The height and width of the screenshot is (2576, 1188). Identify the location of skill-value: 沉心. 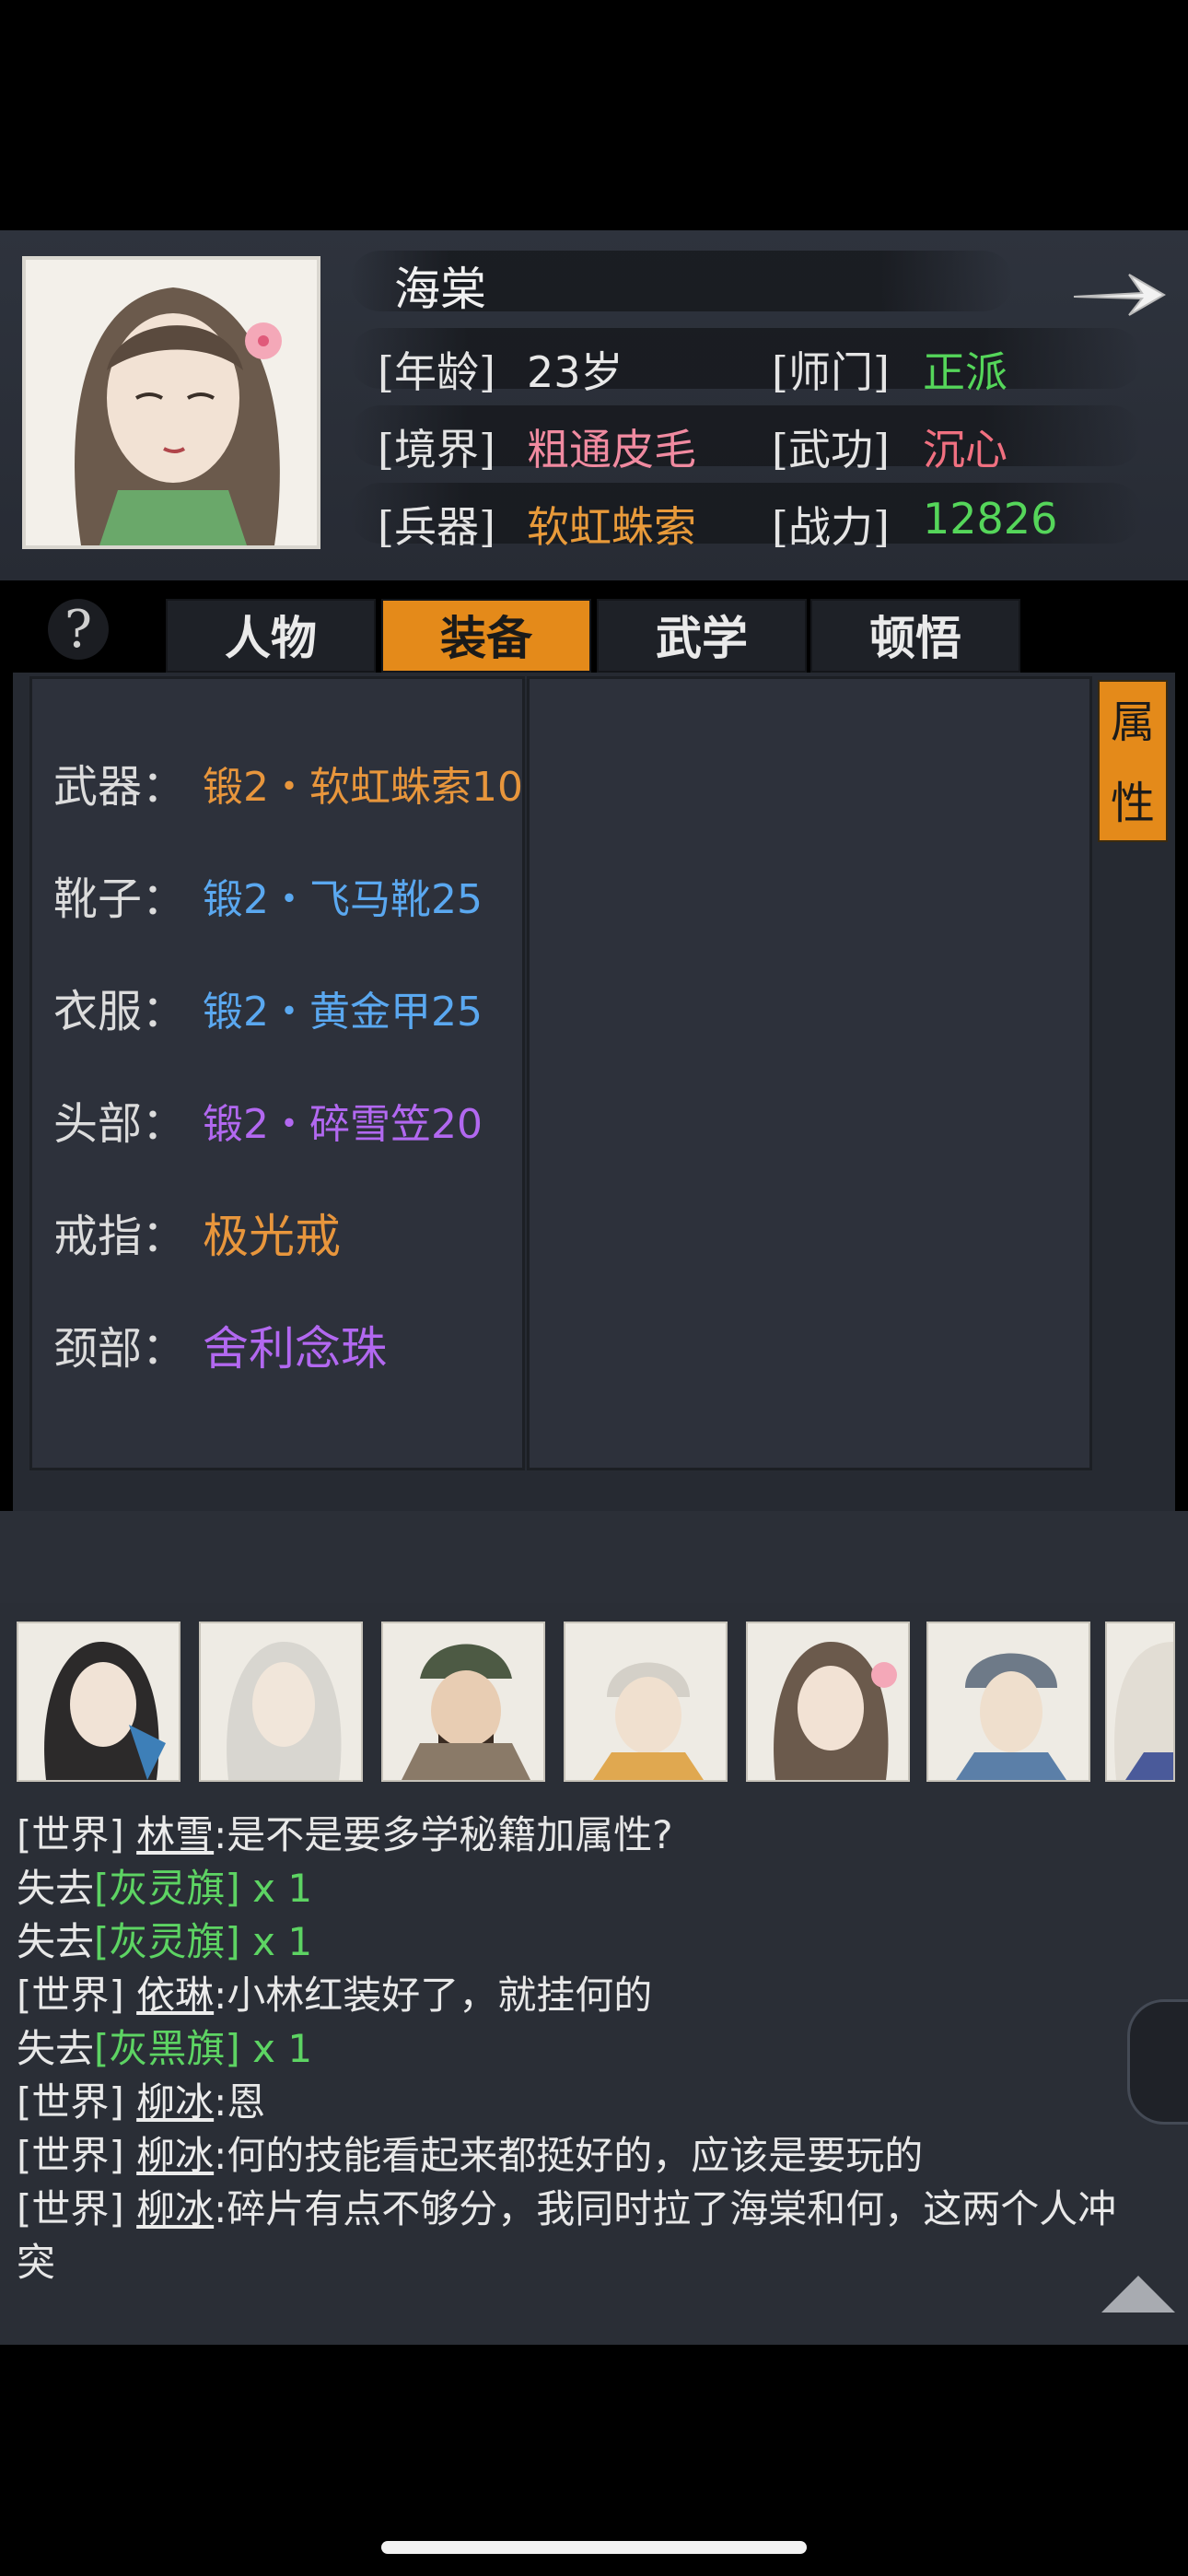
(965, 449).